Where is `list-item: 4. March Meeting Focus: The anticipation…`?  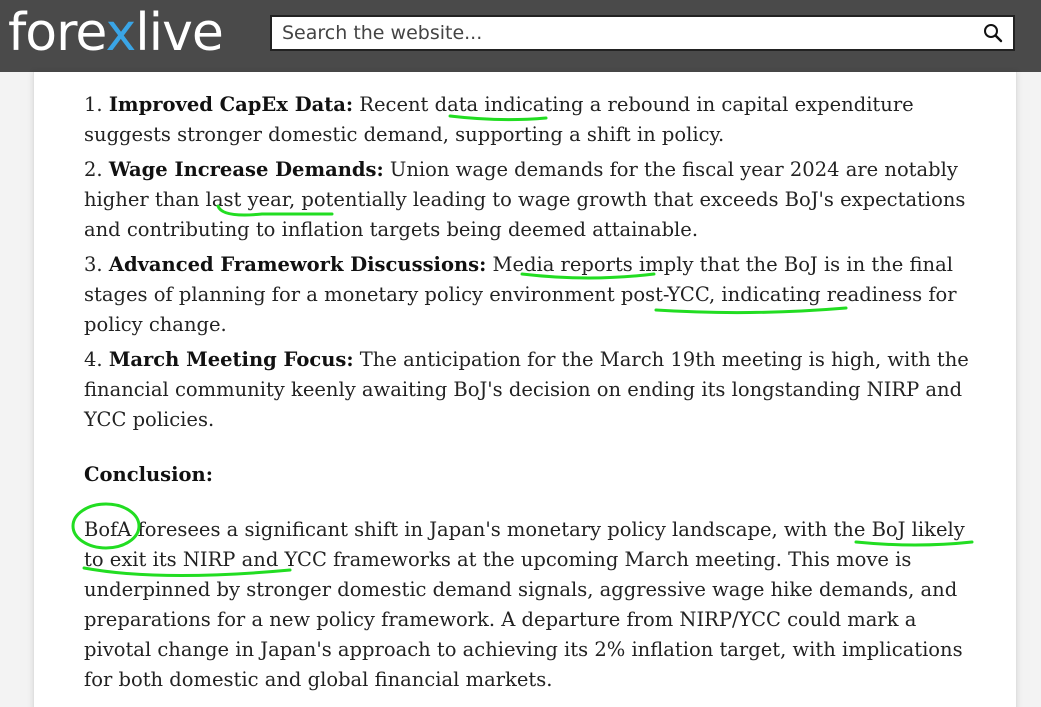
list-item: 4. March Meeting Focus: The anticipation… is located at coordinates (536, 390).